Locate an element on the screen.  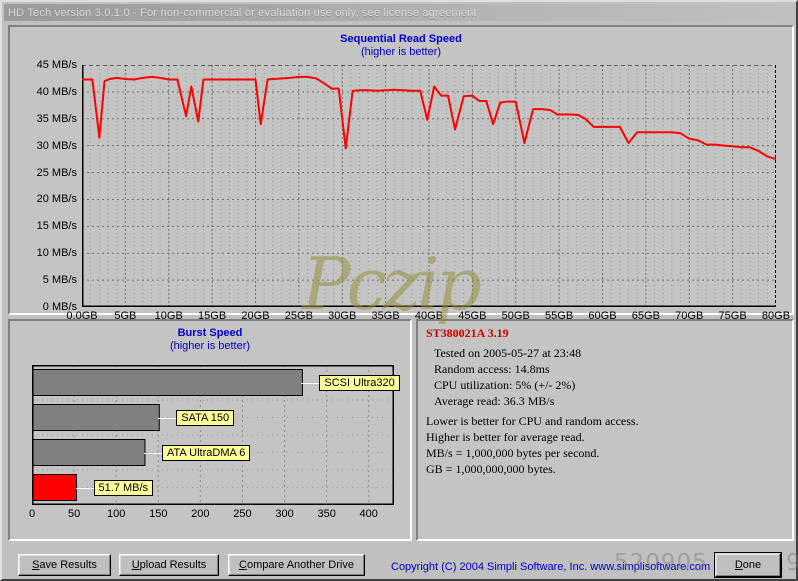
read-y-tick-label: 30 MB/s is located at coordinates (56, 145).